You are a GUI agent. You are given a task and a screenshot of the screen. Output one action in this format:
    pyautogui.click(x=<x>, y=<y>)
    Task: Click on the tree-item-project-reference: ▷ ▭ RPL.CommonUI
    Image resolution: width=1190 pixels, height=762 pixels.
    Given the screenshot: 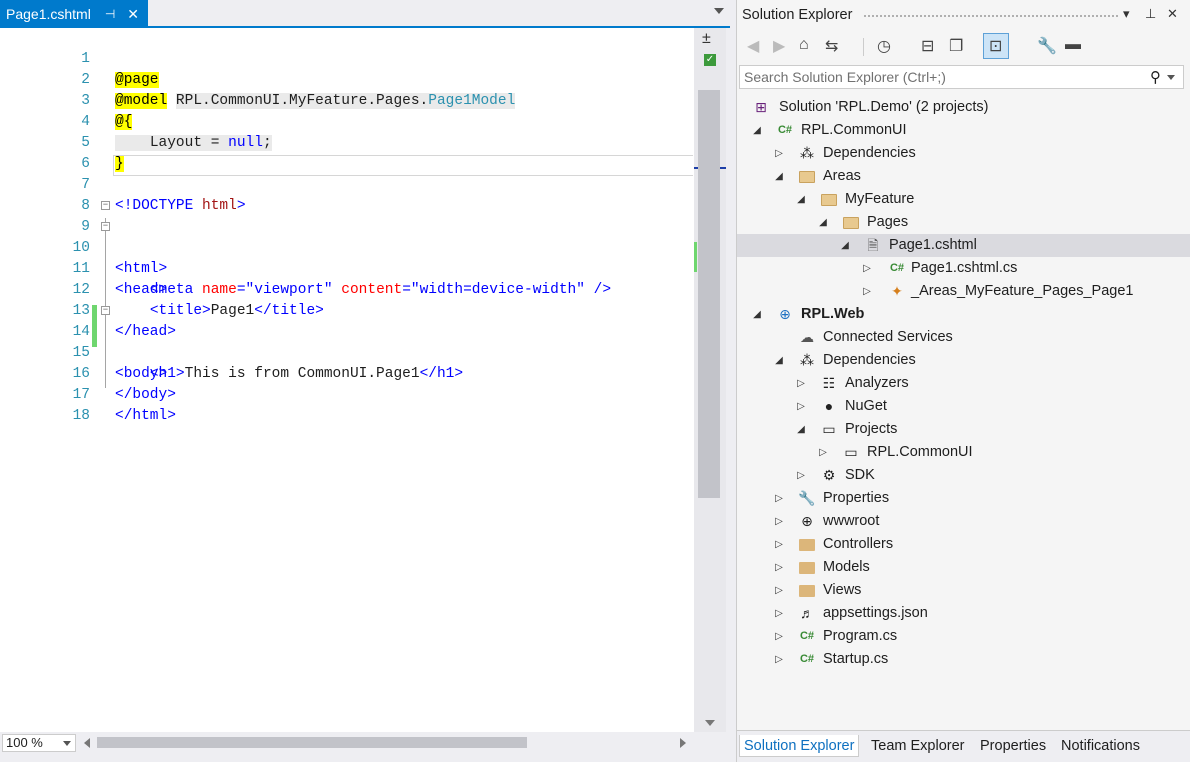 What is the action you would take?
    pyautogui.click(x=963, y=452)
    